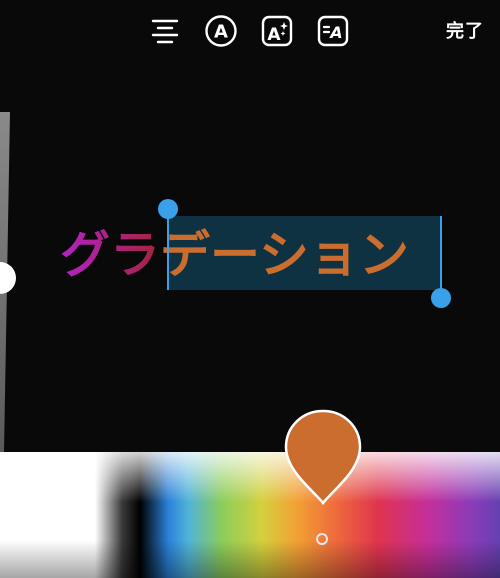 The width and height of the screenshot is (500, 578). What do you see at coordinates (110, 255) in the screenshot?
I see `text-gradient-segment: グラ` at bounding box center [110, 255].